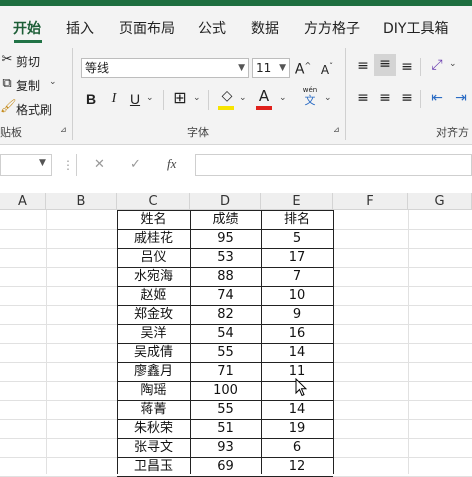 The height and width of the screenshot is (477, 472). What do you see at coordinates (437, 98) in the screenshot?
I see `decrease-indent-icon: ⇤` at bounding box center [437, 98].